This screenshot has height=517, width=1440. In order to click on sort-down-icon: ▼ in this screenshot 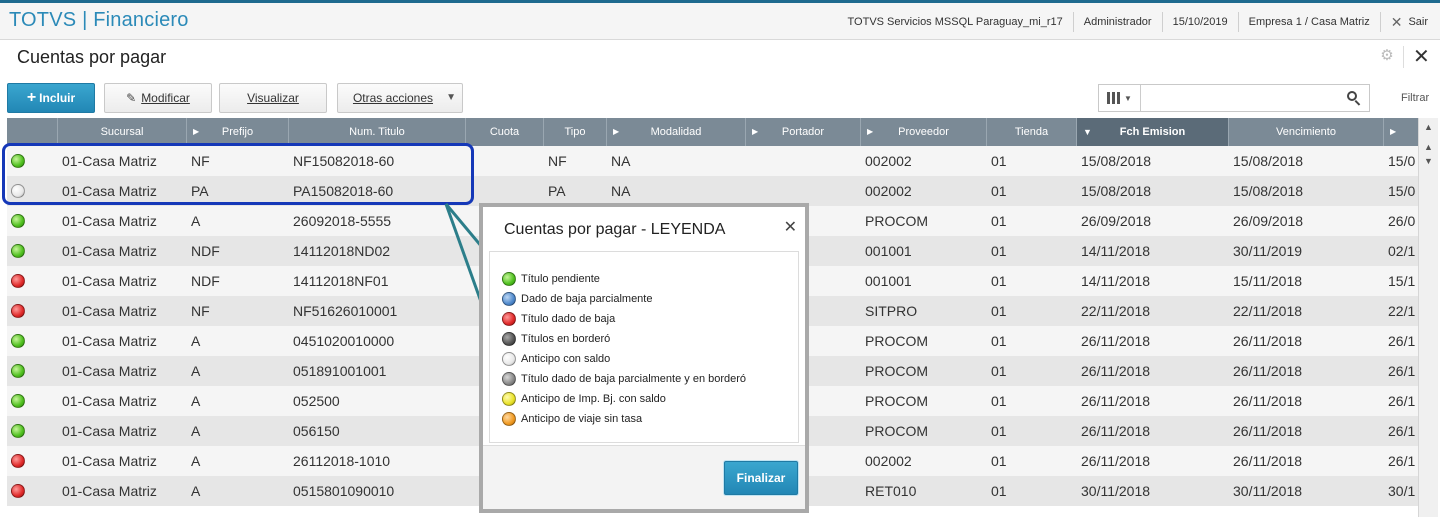, I will do `click(1087, 132)`.